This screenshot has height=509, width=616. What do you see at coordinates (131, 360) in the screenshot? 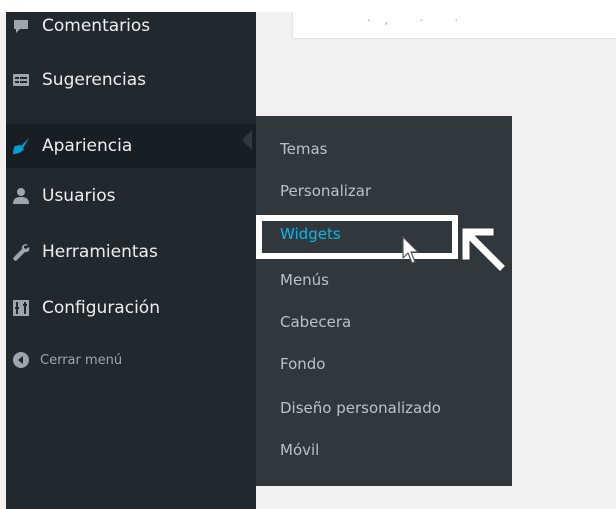
I see `collapse-menu-button: Cerrar menú` at bounding box center [131, 360].